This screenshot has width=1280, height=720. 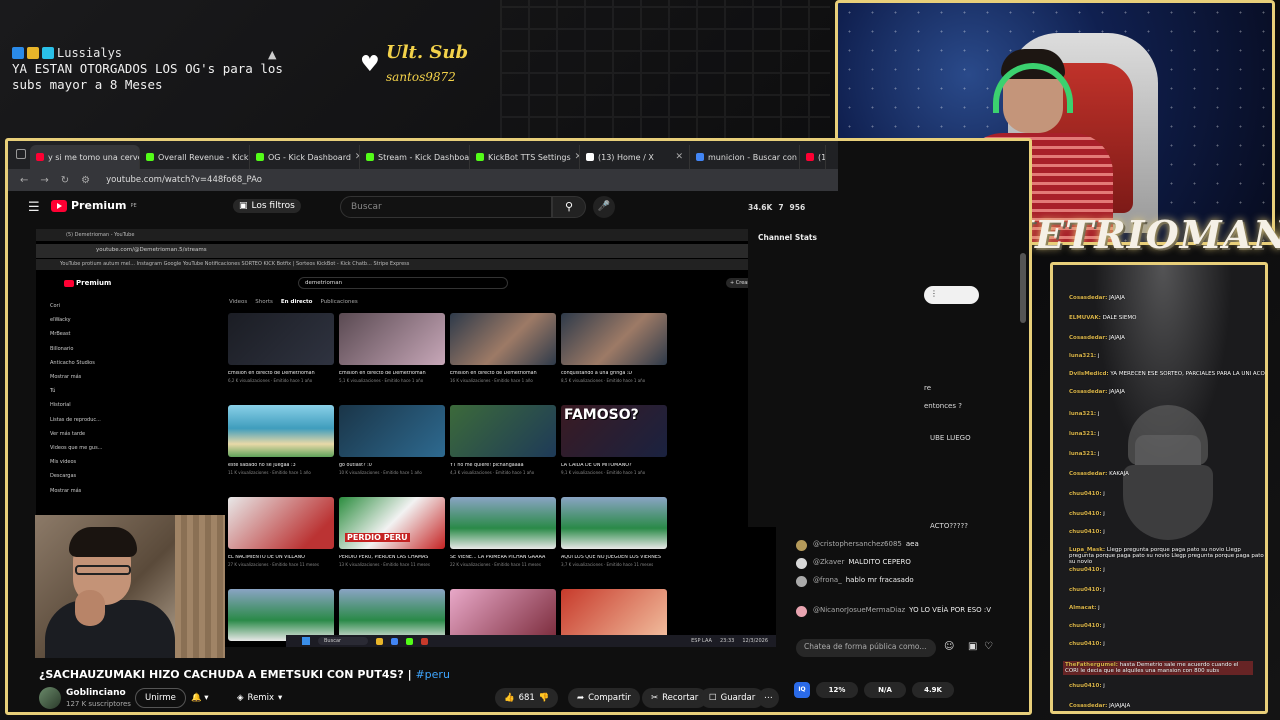 I want to click on back-icon: ←, so click(x=24, y=180).